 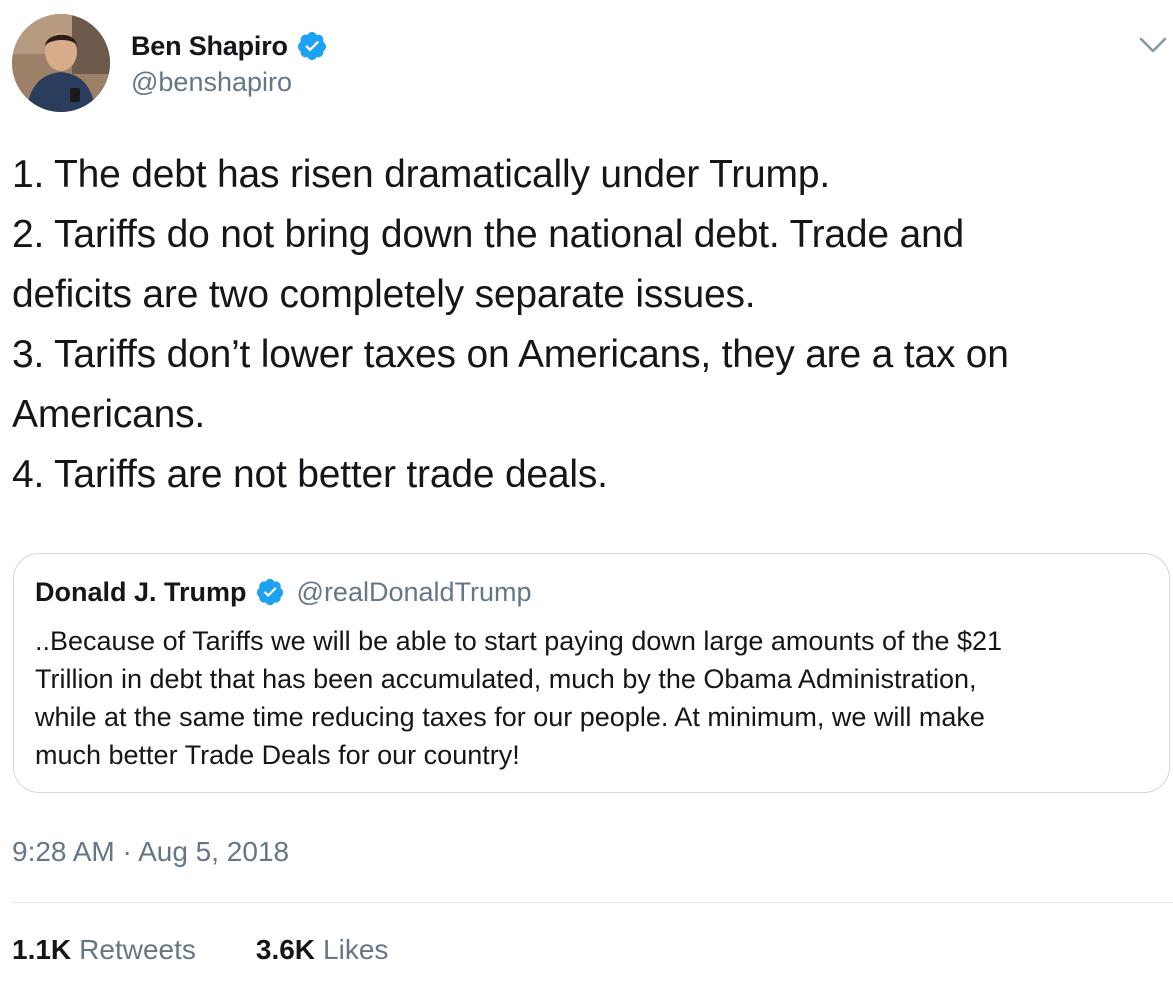 What do you see at coordinates (356, 949) in the screenshot?
I see `likes-label: Likes` at bounding box center [356, 949].